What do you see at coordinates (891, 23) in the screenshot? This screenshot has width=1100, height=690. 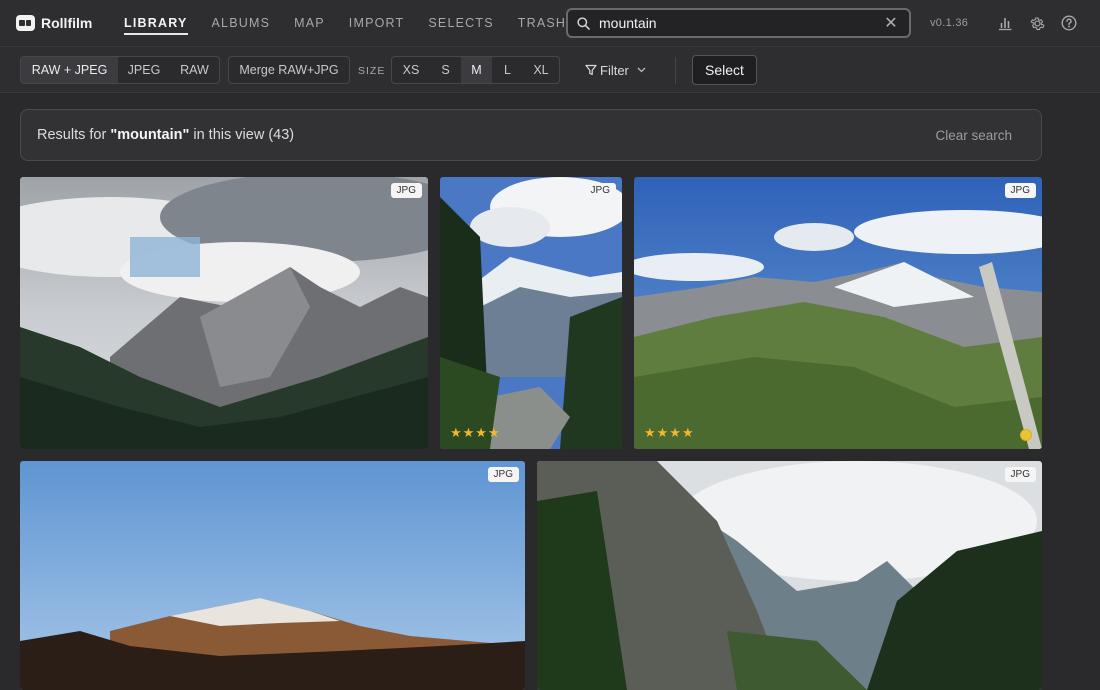 I see `close-icon: ✕` at bounding box center [891, 23].